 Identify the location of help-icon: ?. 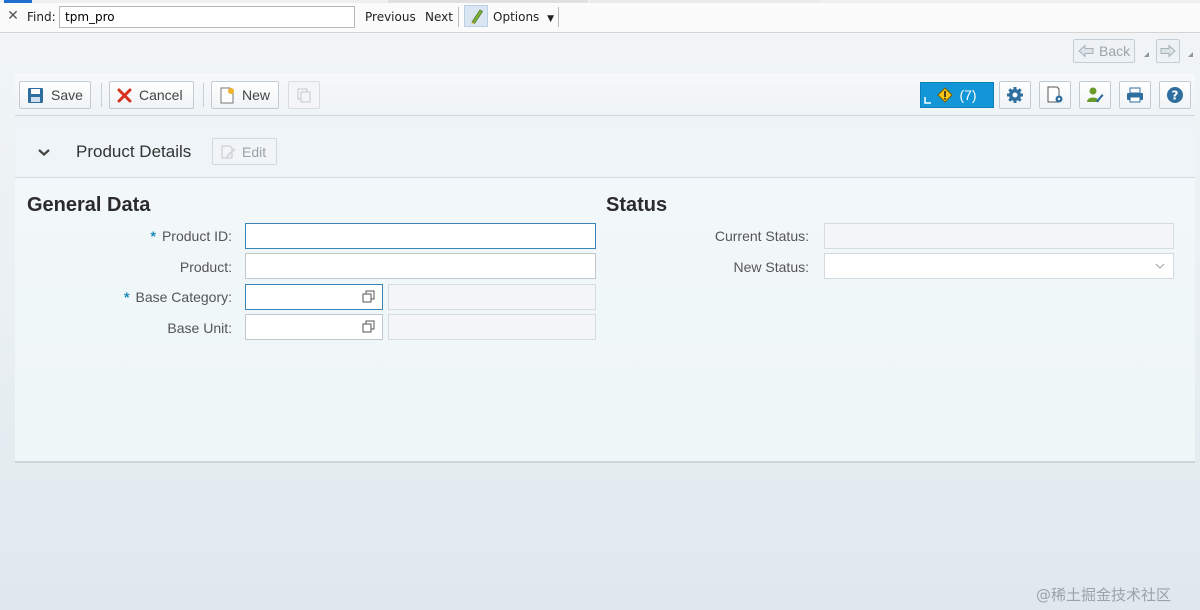
(1175, 95).